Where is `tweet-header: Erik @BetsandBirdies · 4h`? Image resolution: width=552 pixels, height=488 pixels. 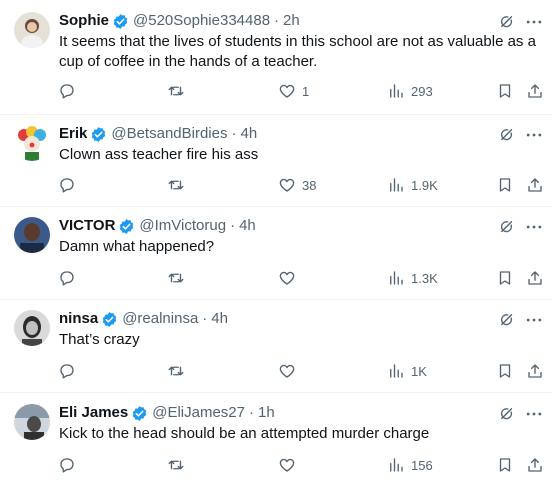
tweet-header: Erik @BetsandBirdies · 4h is located at coordinates (158, 134).